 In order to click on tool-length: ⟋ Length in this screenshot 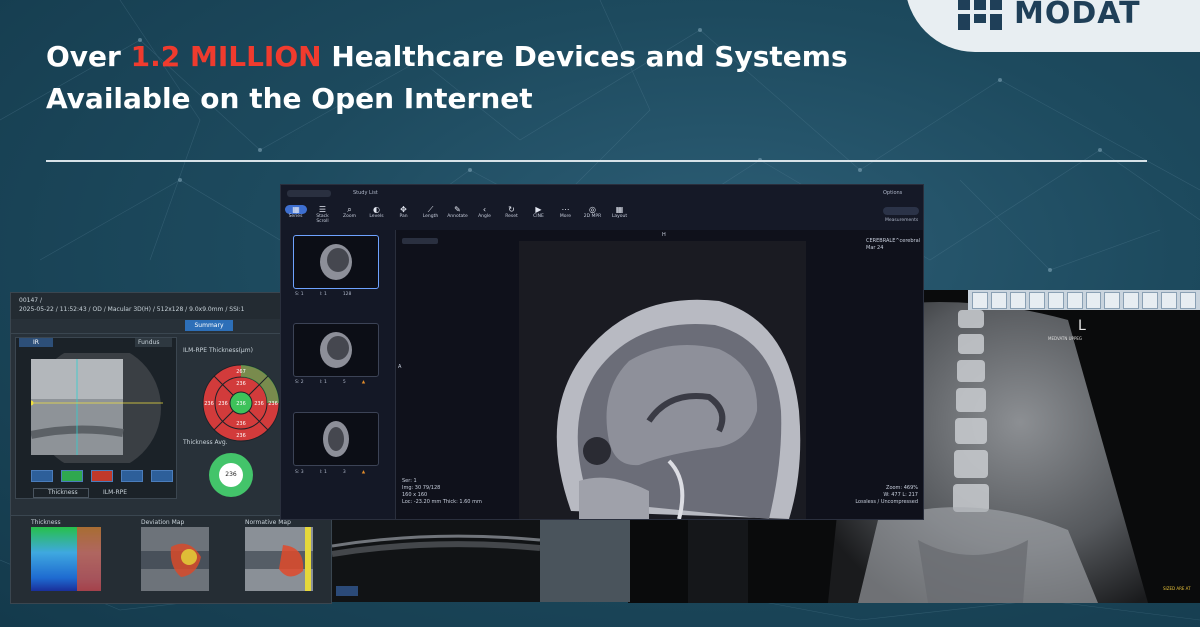, I will do `click(430, 214)`.